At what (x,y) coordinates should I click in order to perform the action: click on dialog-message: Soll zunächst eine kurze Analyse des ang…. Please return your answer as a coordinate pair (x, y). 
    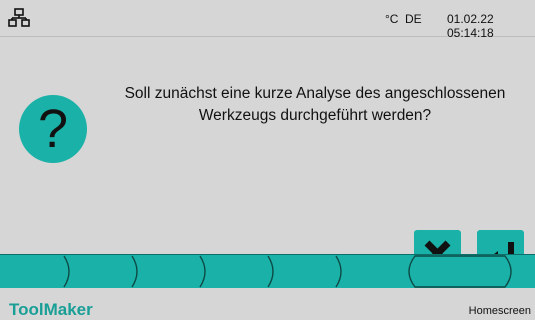
    Looking at the image, I should click on (314, 105).